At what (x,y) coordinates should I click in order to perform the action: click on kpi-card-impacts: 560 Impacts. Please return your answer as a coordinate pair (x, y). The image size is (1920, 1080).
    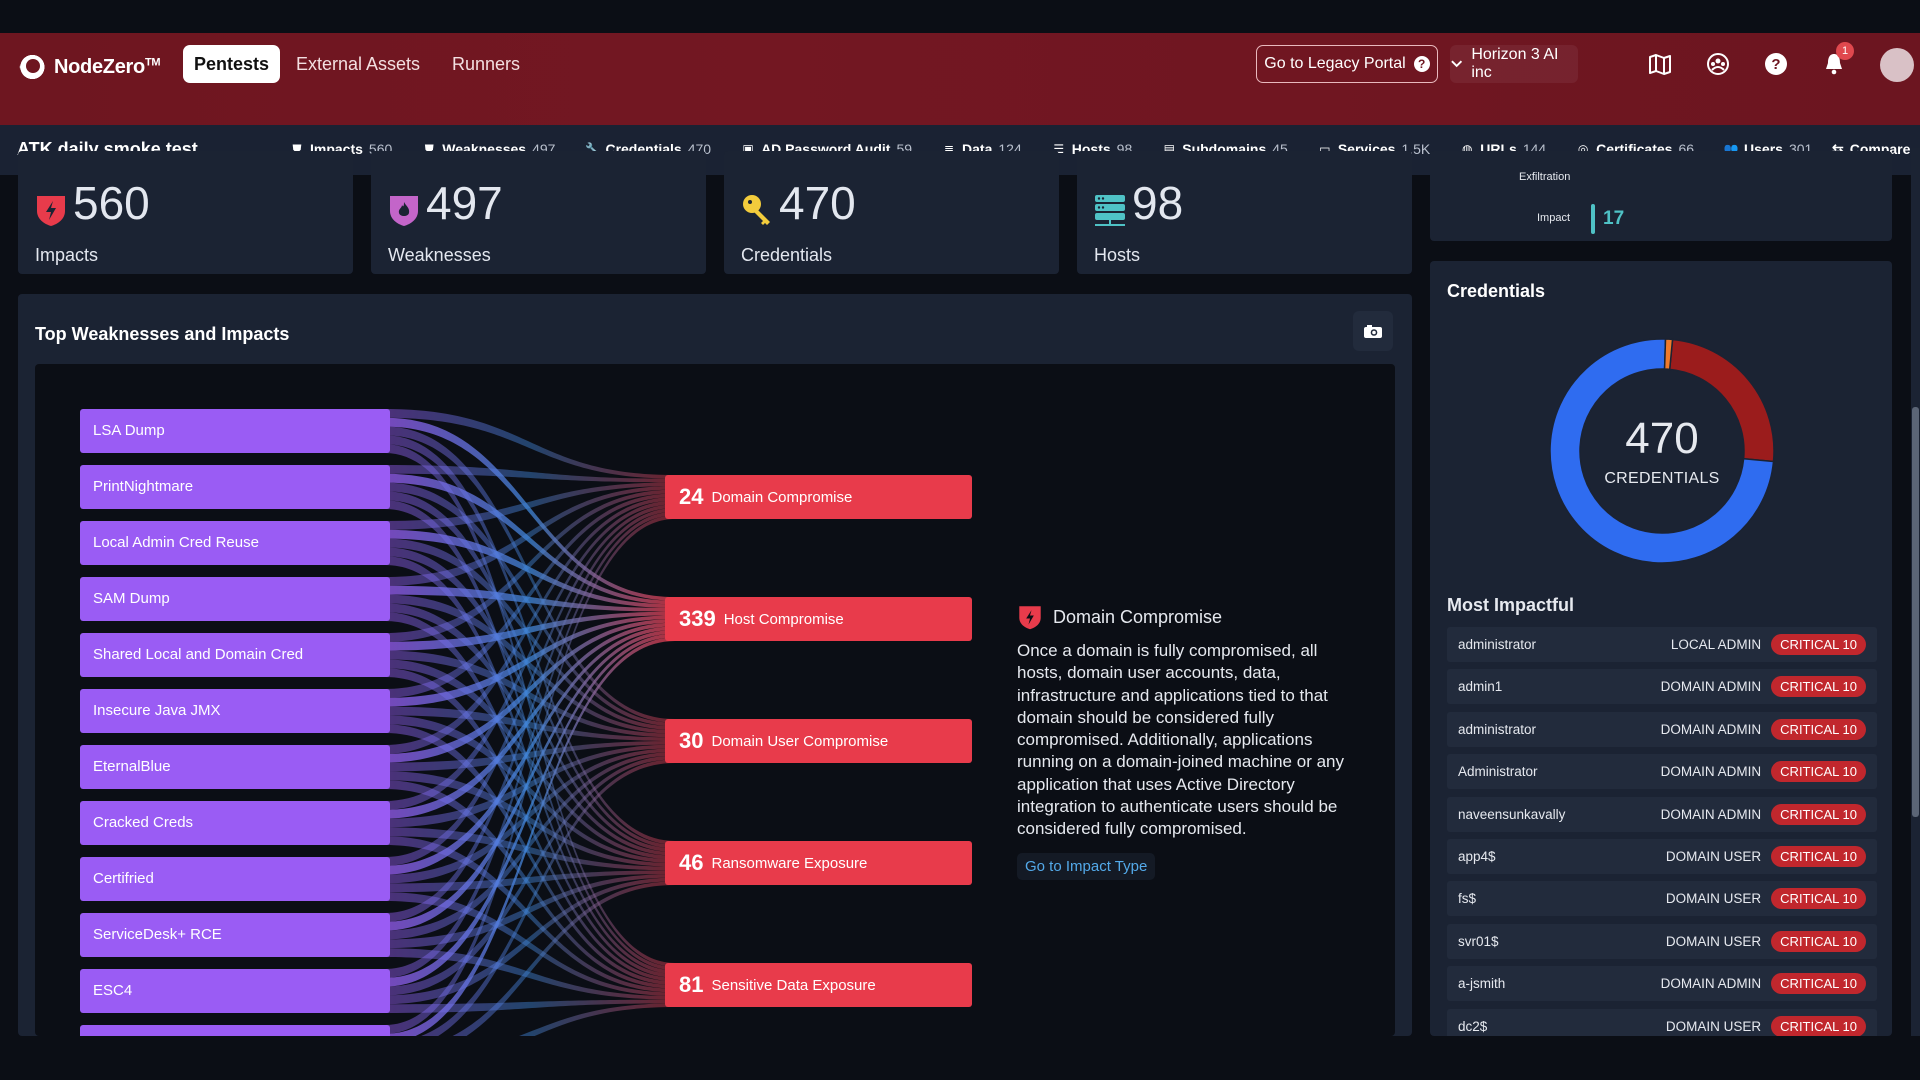
    Looking at the image, I should click on (185, 212).